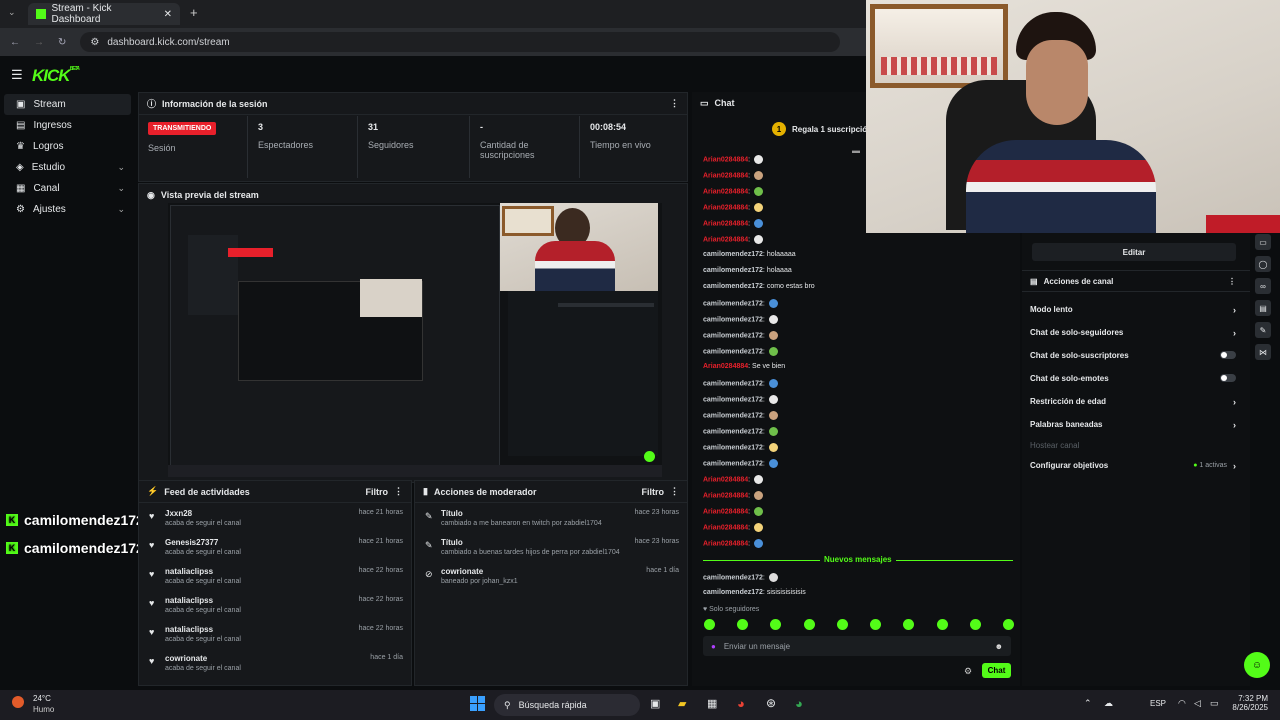 The height and width of the screenshot is (720, 1280). What do you see at coordinates (1263, 264) in the screenshot?
I see `chat-bubble-icon: ◯` at bounding box center [1263, 264].